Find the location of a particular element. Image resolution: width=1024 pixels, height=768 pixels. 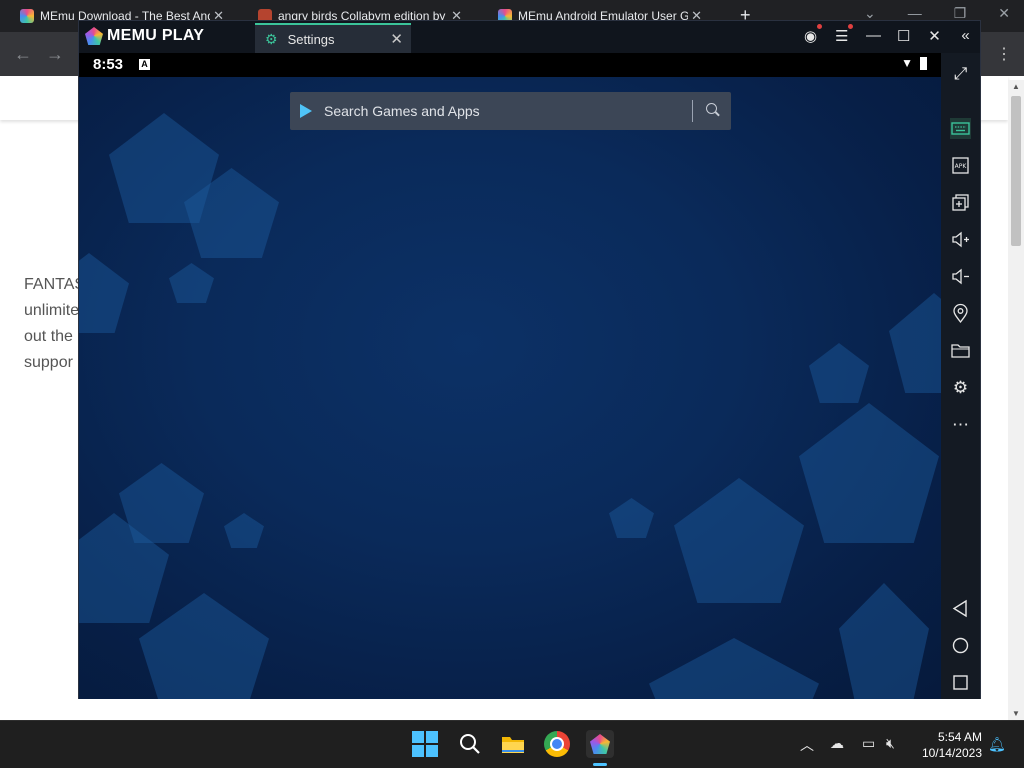

page-text-line: out the is located at coordinates (48, 336).